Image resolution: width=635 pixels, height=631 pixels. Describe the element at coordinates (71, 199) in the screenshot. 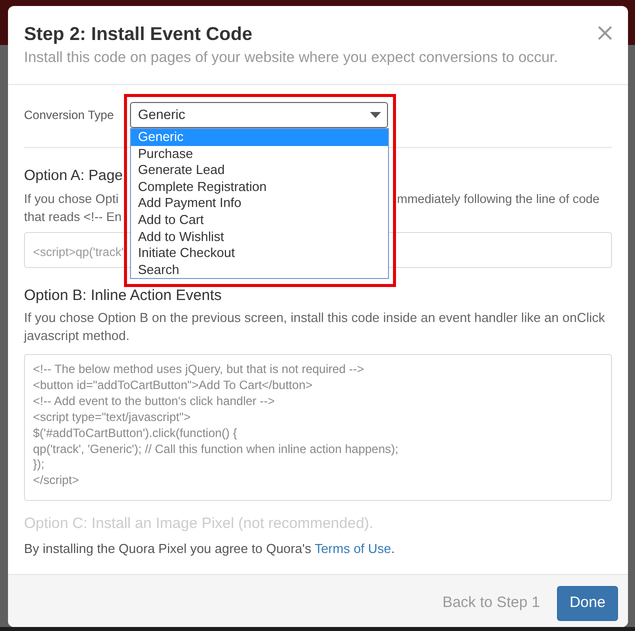

I see `description-text: If you chose Opti` at that location.